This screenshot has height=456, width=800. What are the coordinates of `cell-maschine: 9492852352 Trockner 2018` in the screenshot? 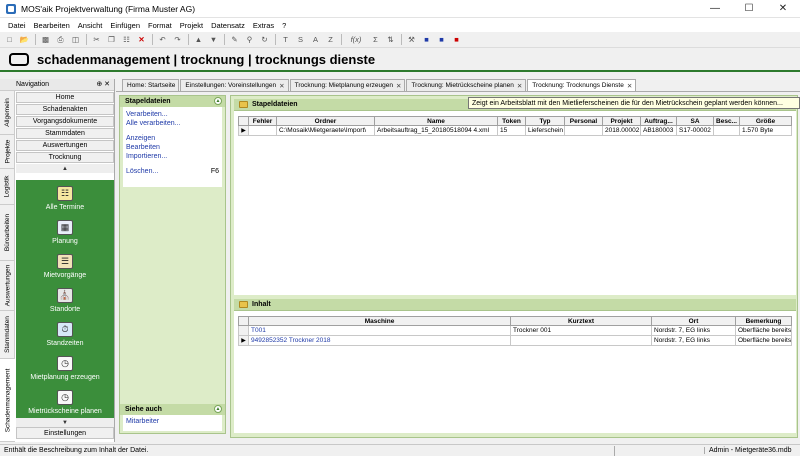 It's located at (379, 340).